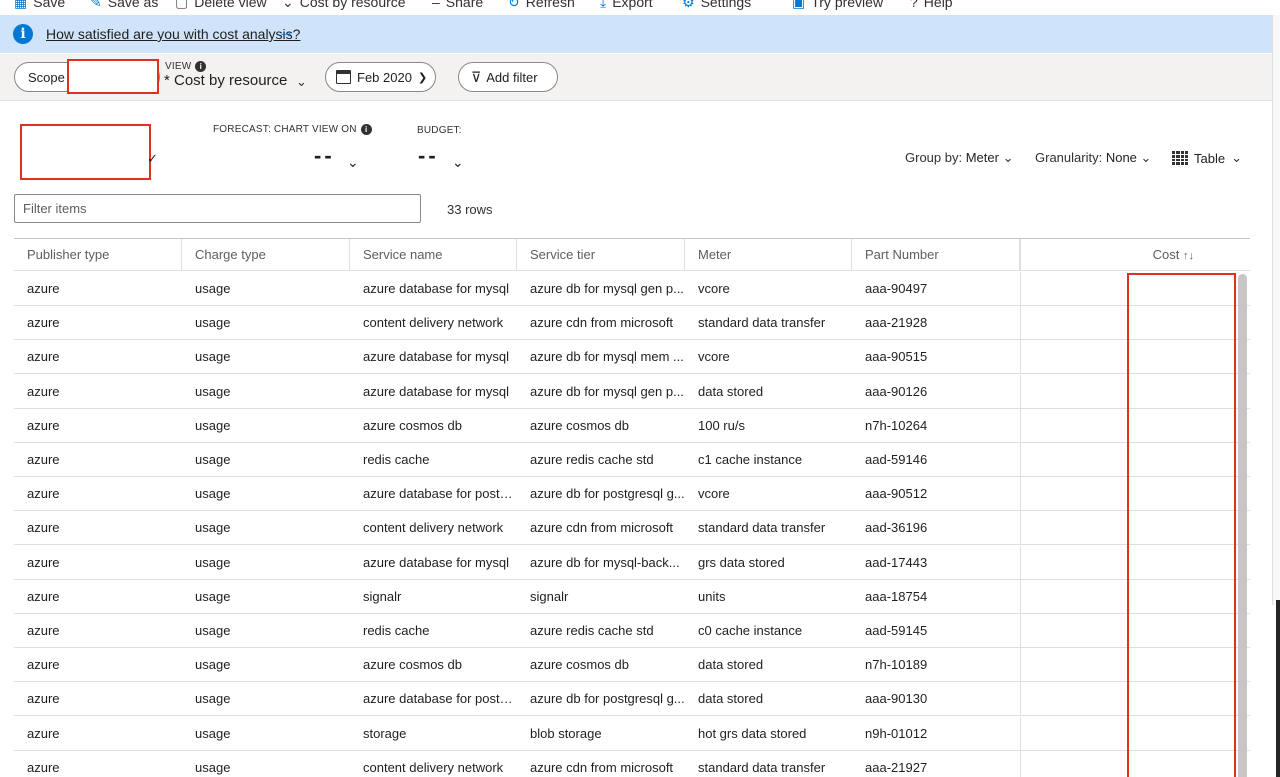 This screenshot has height=777, width=1280. Describe the element at coordinates (113, 76) in the screenshot. I see `redacted-scope` at that location.